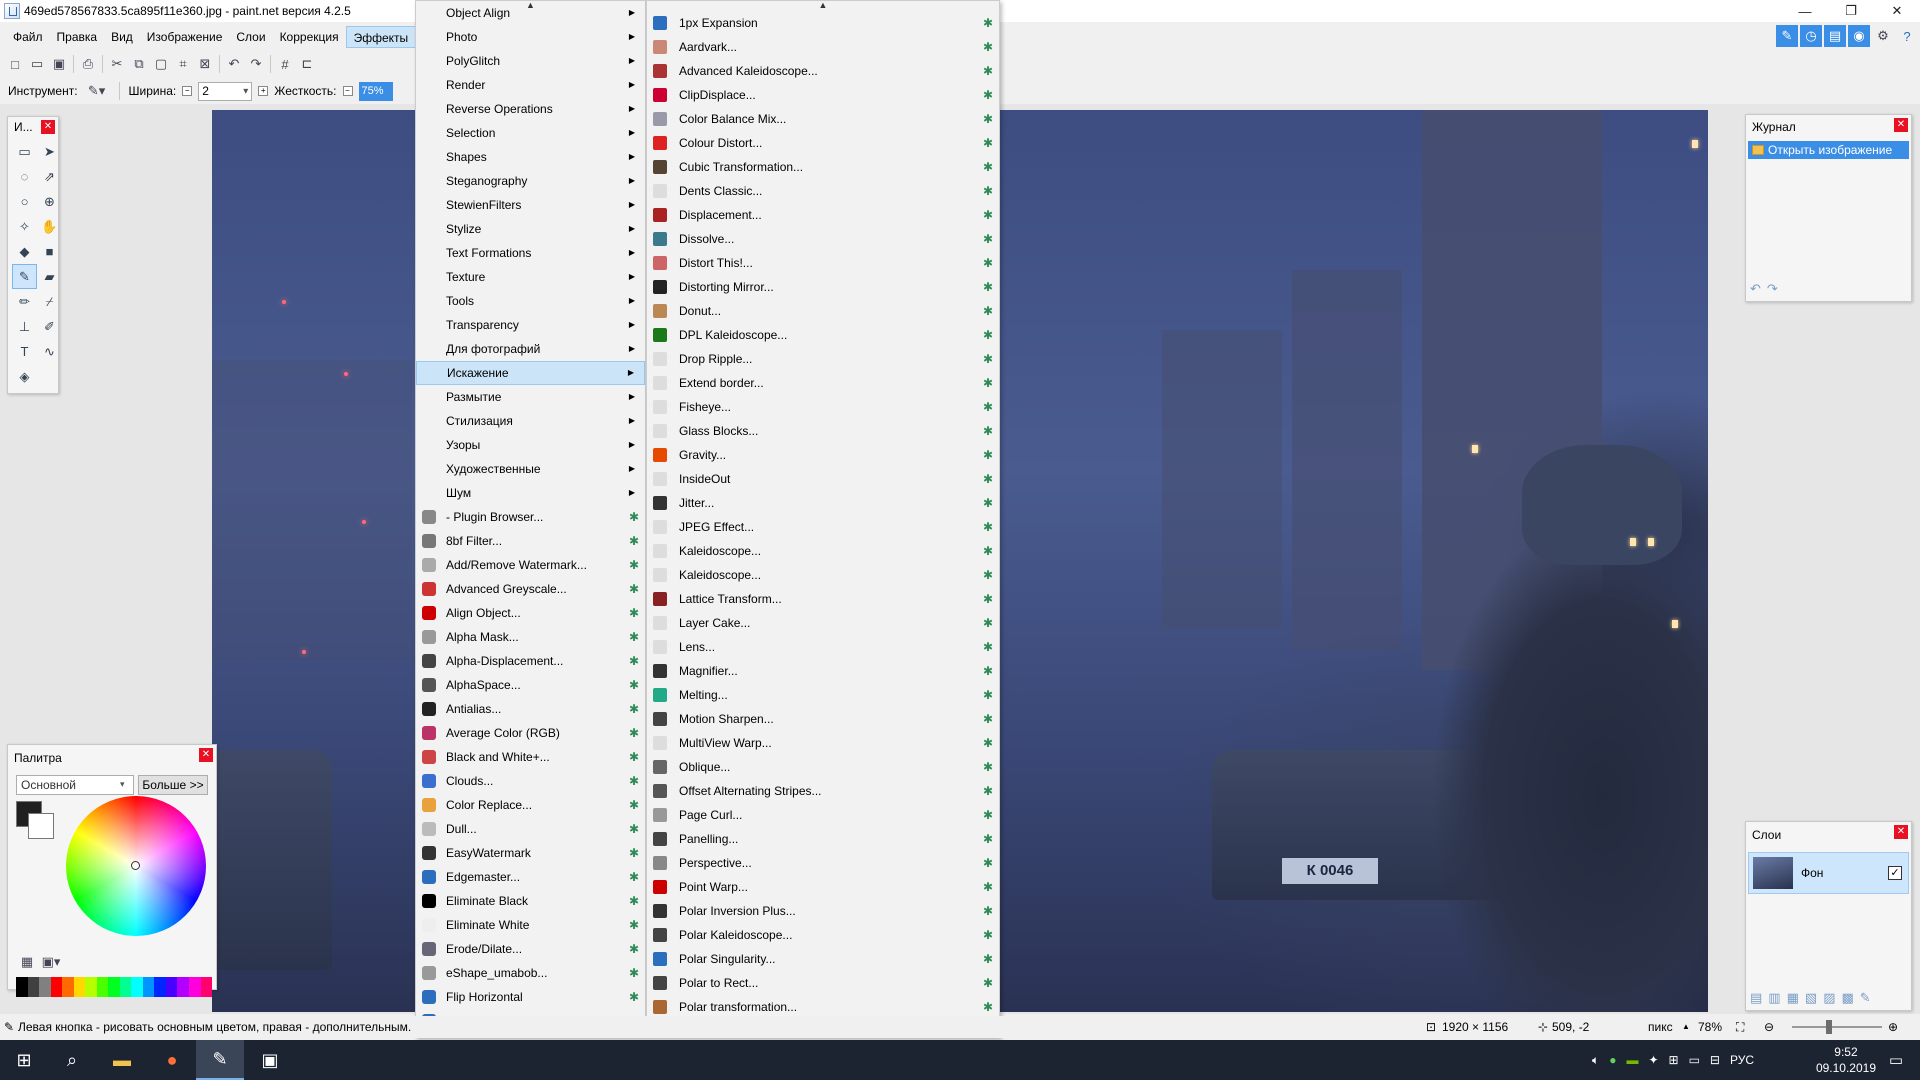  What do you see at coordinates (823, 959) in the screenshot?
I see `distort-menu-item: Polar Singularity... ✱` at bounding box center [823, 959].